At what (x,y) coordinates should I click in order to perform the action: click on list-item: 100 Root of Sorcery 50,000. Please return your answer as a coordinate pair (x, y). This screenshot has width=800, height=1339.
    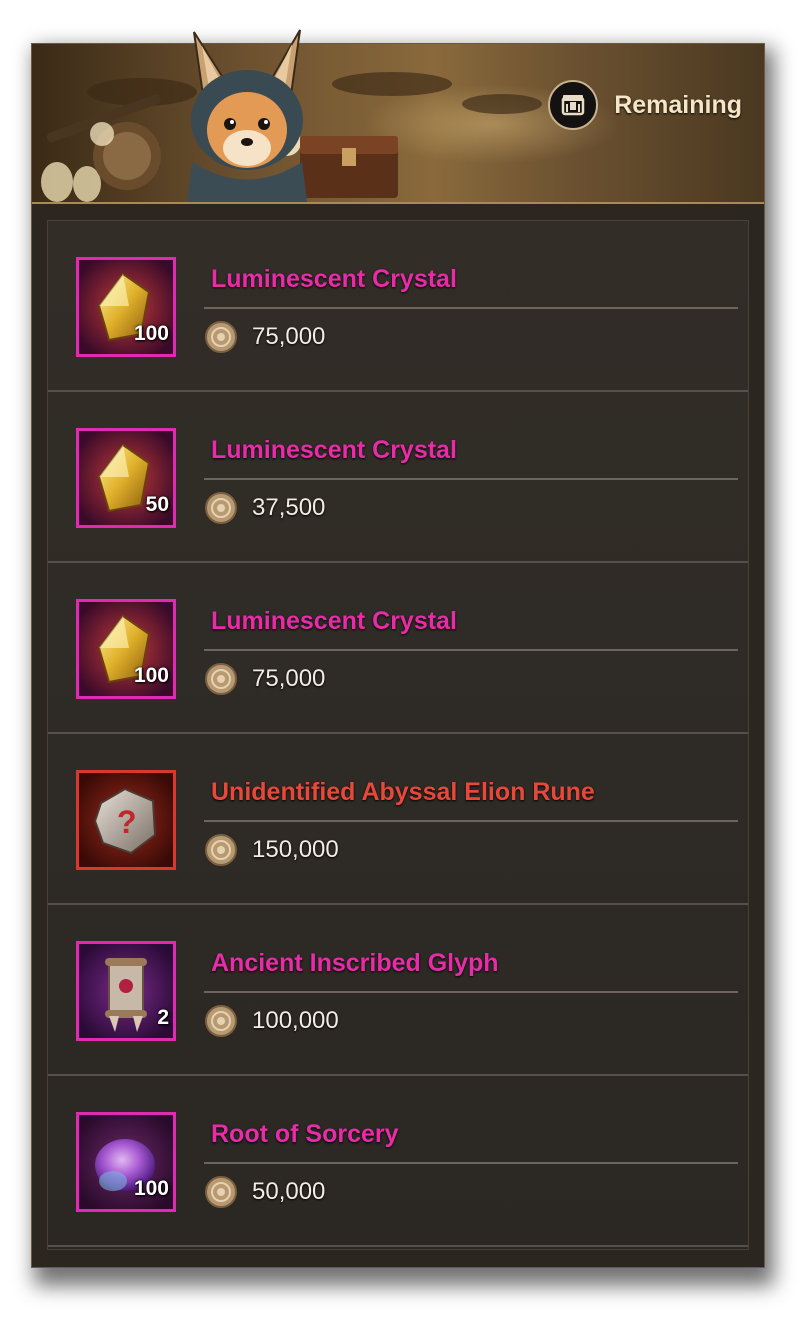
    Looking at the image, I should click on (398, 1161).